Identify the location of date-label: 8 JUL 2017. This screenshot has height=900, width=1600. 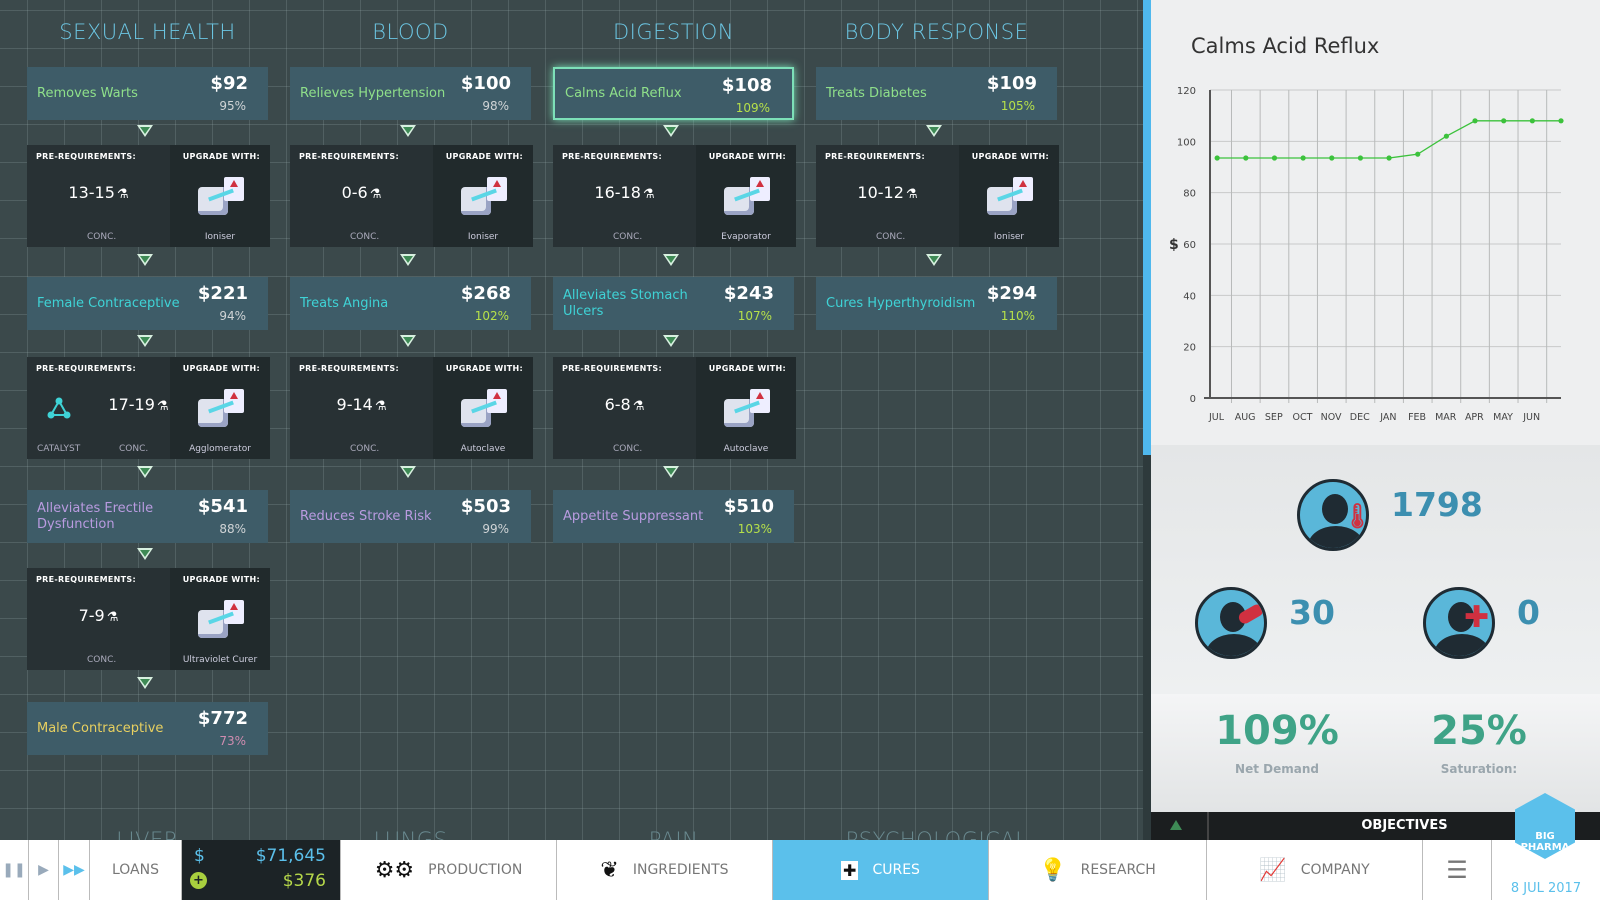
(1546, 888).